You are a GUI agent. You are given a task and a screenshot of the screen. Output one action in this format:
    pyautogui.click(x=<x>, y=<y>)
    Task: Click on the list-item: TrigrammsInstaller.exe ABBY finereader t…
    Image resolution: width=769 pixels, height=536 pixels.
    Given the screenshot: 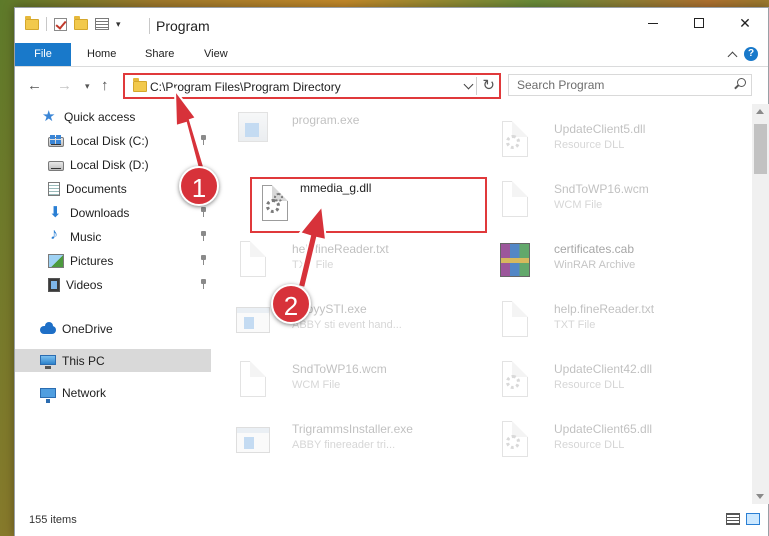 What is the action you would take?
    pyautogui.click(x=329, y=441)
    